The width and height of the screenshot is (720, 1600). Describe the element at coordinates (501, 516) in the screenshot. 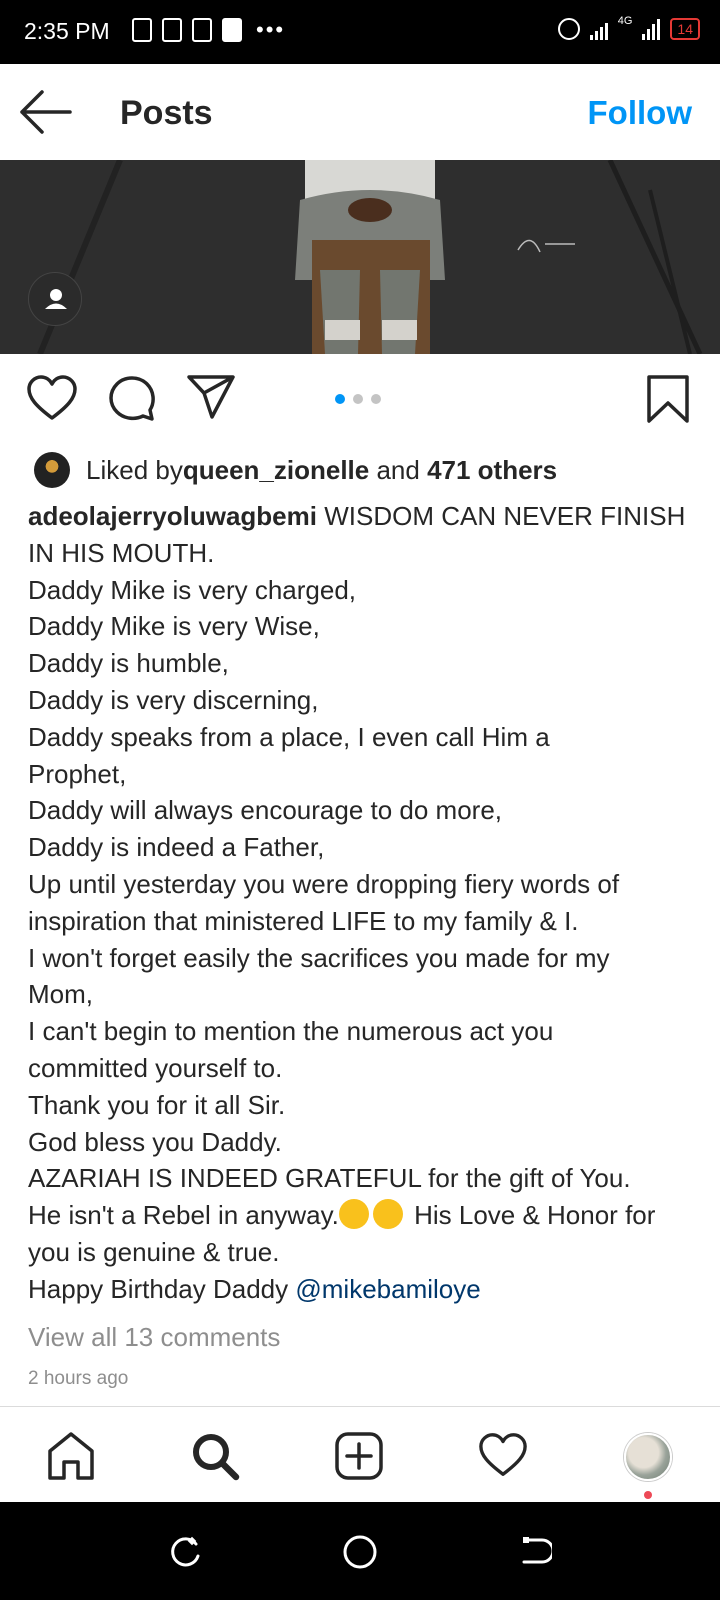

I see `caption-line: WISDOM CAN NEVER FINISH` at that location.